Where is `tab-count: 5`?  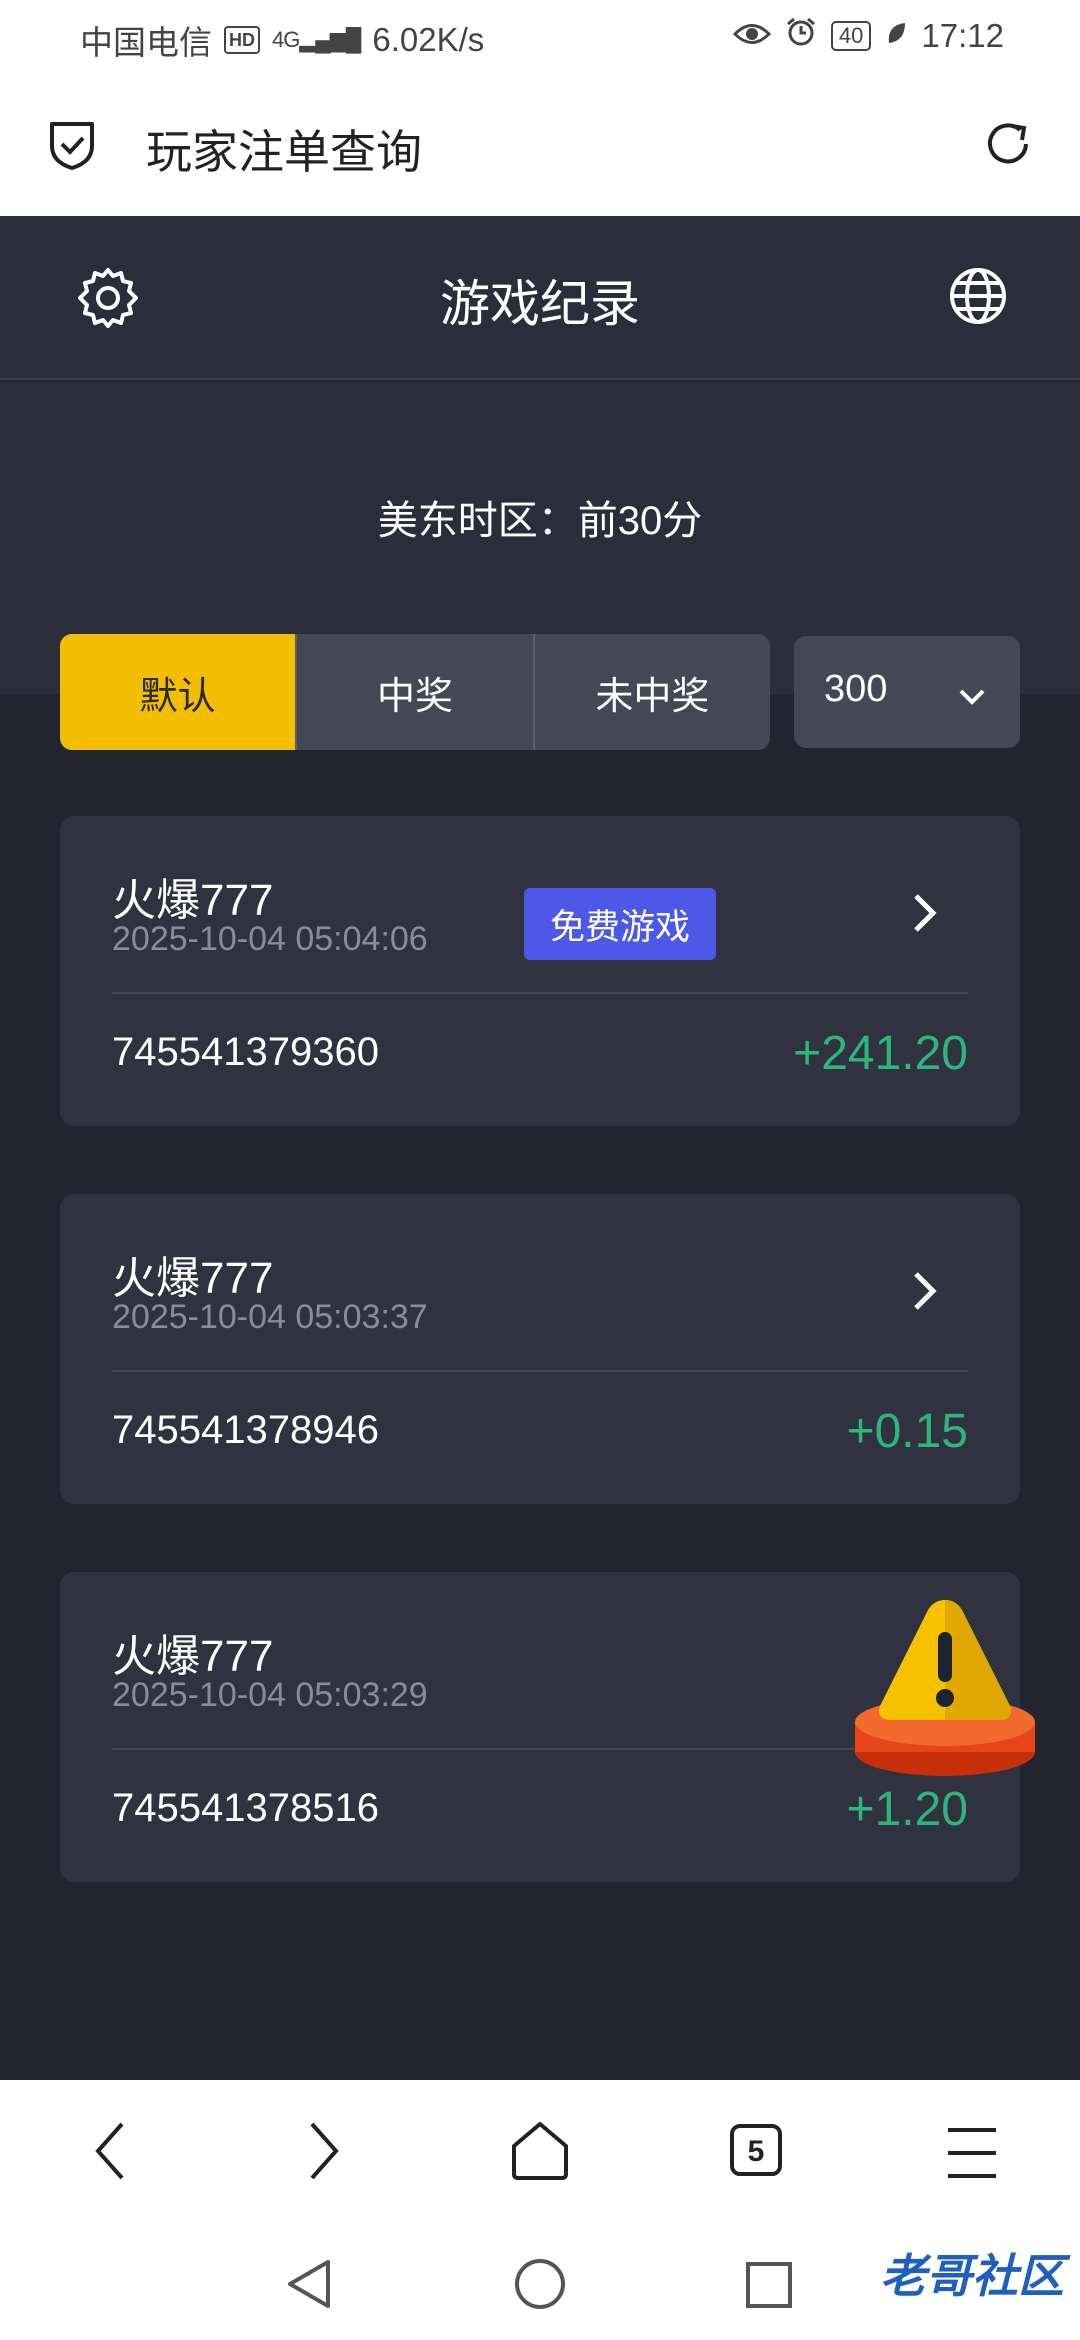
tab-count: 5 is located at coordinates (756, 2151).